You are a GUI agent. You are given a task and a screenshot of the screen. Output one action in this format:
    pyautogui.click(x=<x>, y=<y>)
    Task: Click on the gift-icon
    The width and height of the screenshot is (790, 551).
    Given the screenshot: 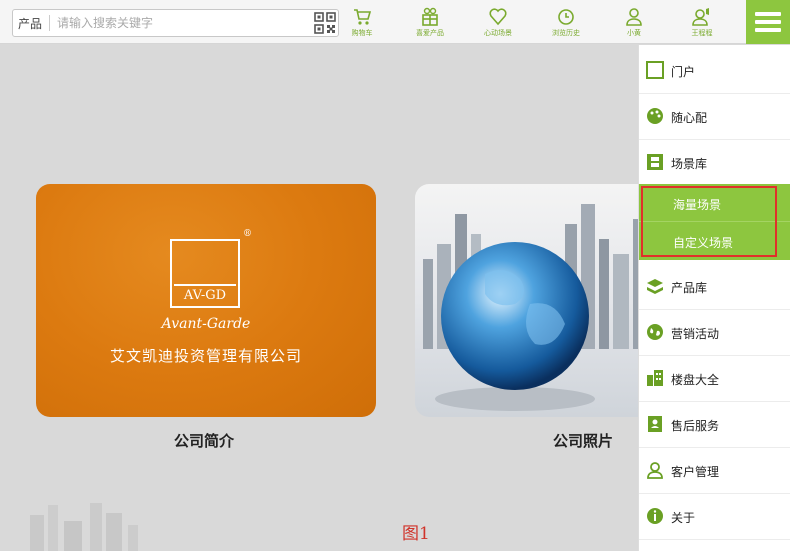 What is the action you would take?
    pyautogui.click(x=430, y=16)
    